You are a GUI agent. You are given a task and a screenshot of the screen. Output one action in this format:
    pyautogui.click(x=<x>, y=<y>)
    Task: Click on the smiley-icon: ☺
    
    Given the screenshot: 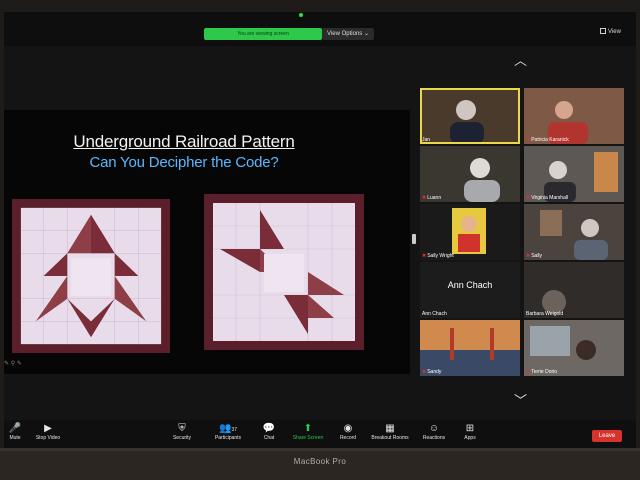 What is the action you would take?
    pyautogui.click(x=434, y=428)
    